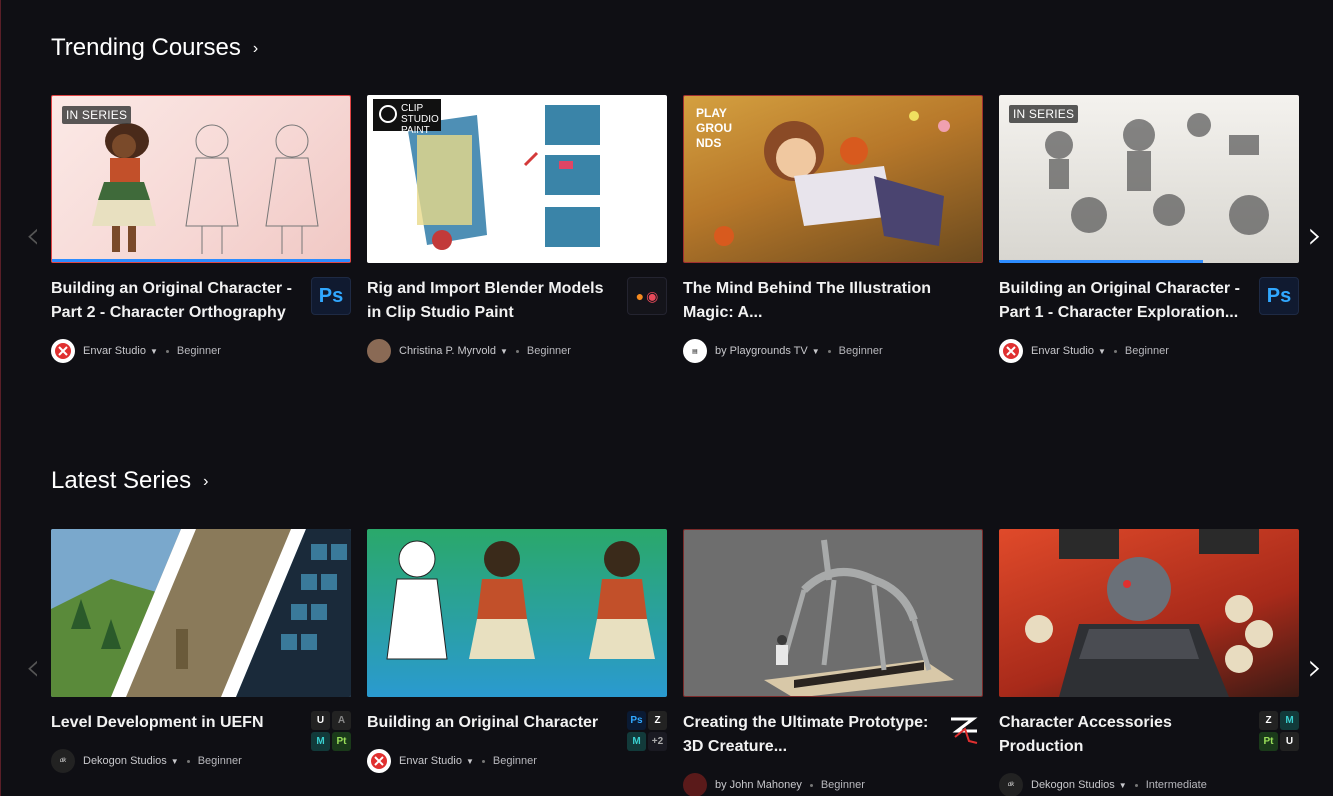  I want to click on course-thumbnail: CLIP STUDIO PAINT, so click(517, 179).